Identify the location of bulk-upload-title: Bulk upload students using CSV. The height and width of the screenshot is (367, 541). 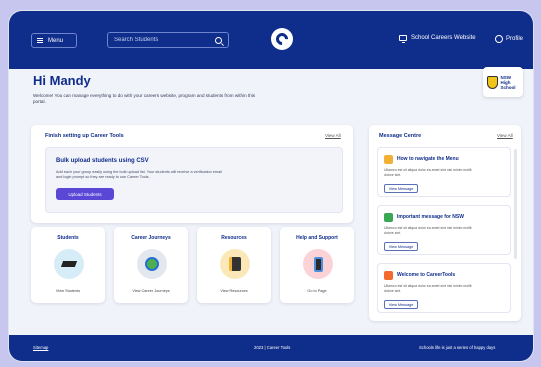
(102, 161).